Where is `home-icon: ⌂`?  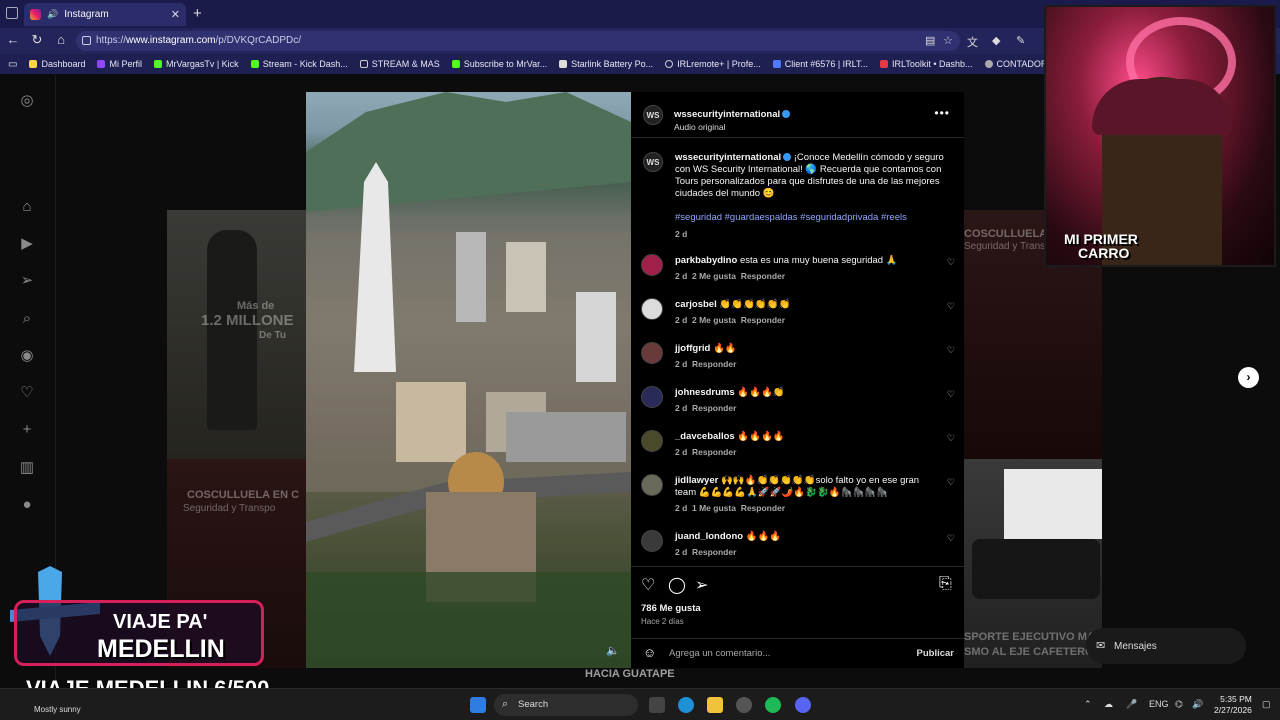 home-icon: ⌂ is located at coordinates (61, 39).